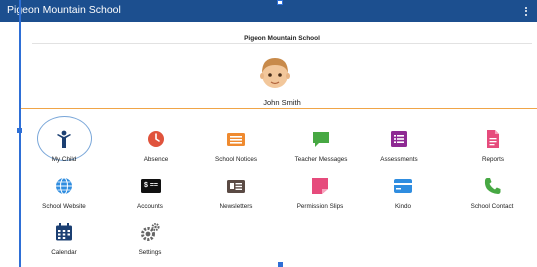 The height and width of the screenshot is (267, 537). I want to click on child-name: John Smith, so click(282, 102).